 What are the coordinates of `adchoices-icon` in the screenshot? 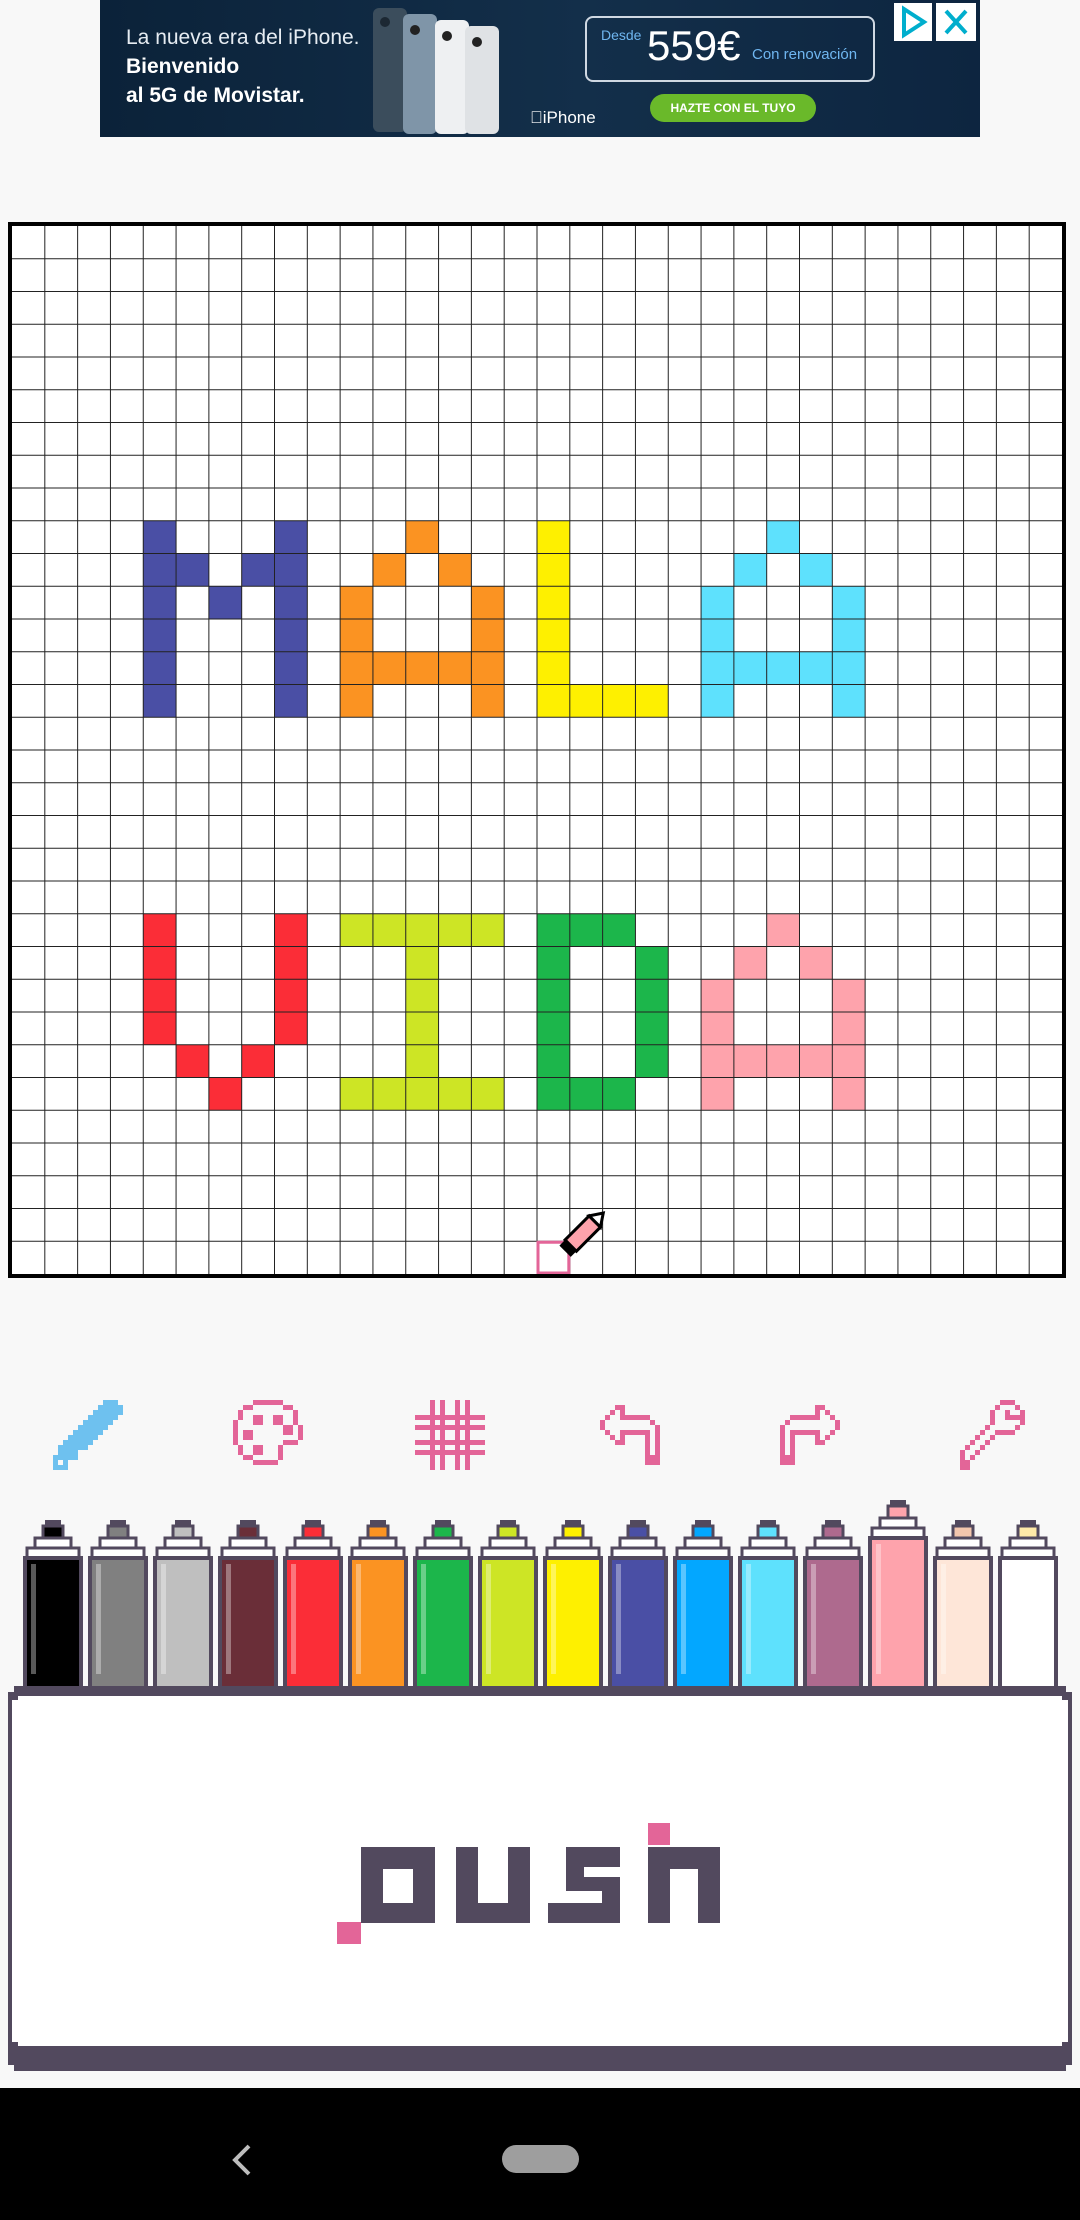 It's located at (913, 22).